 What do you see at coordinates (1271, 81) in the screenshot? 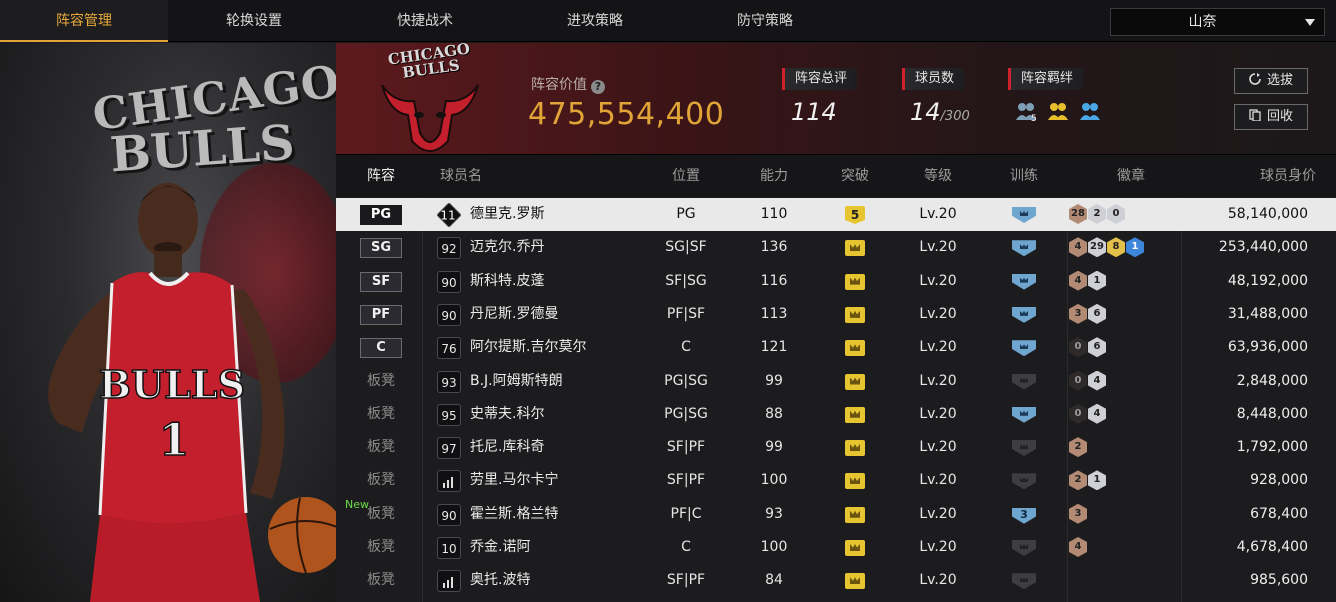
I see `select-players-button: 选拔` at bounding box center [1271, 81].